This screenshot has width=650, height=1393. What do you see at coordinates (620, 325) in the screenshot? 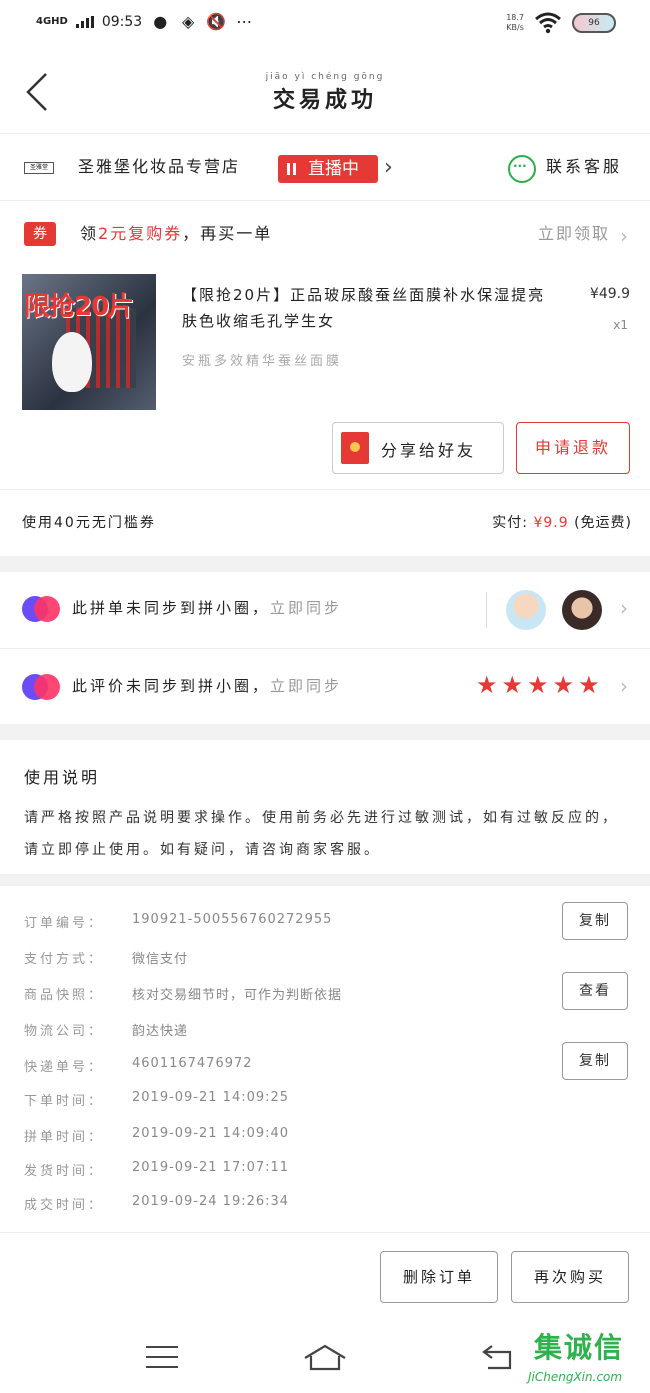
I see `product-quantity: x1` at bounding box center [620, 325].